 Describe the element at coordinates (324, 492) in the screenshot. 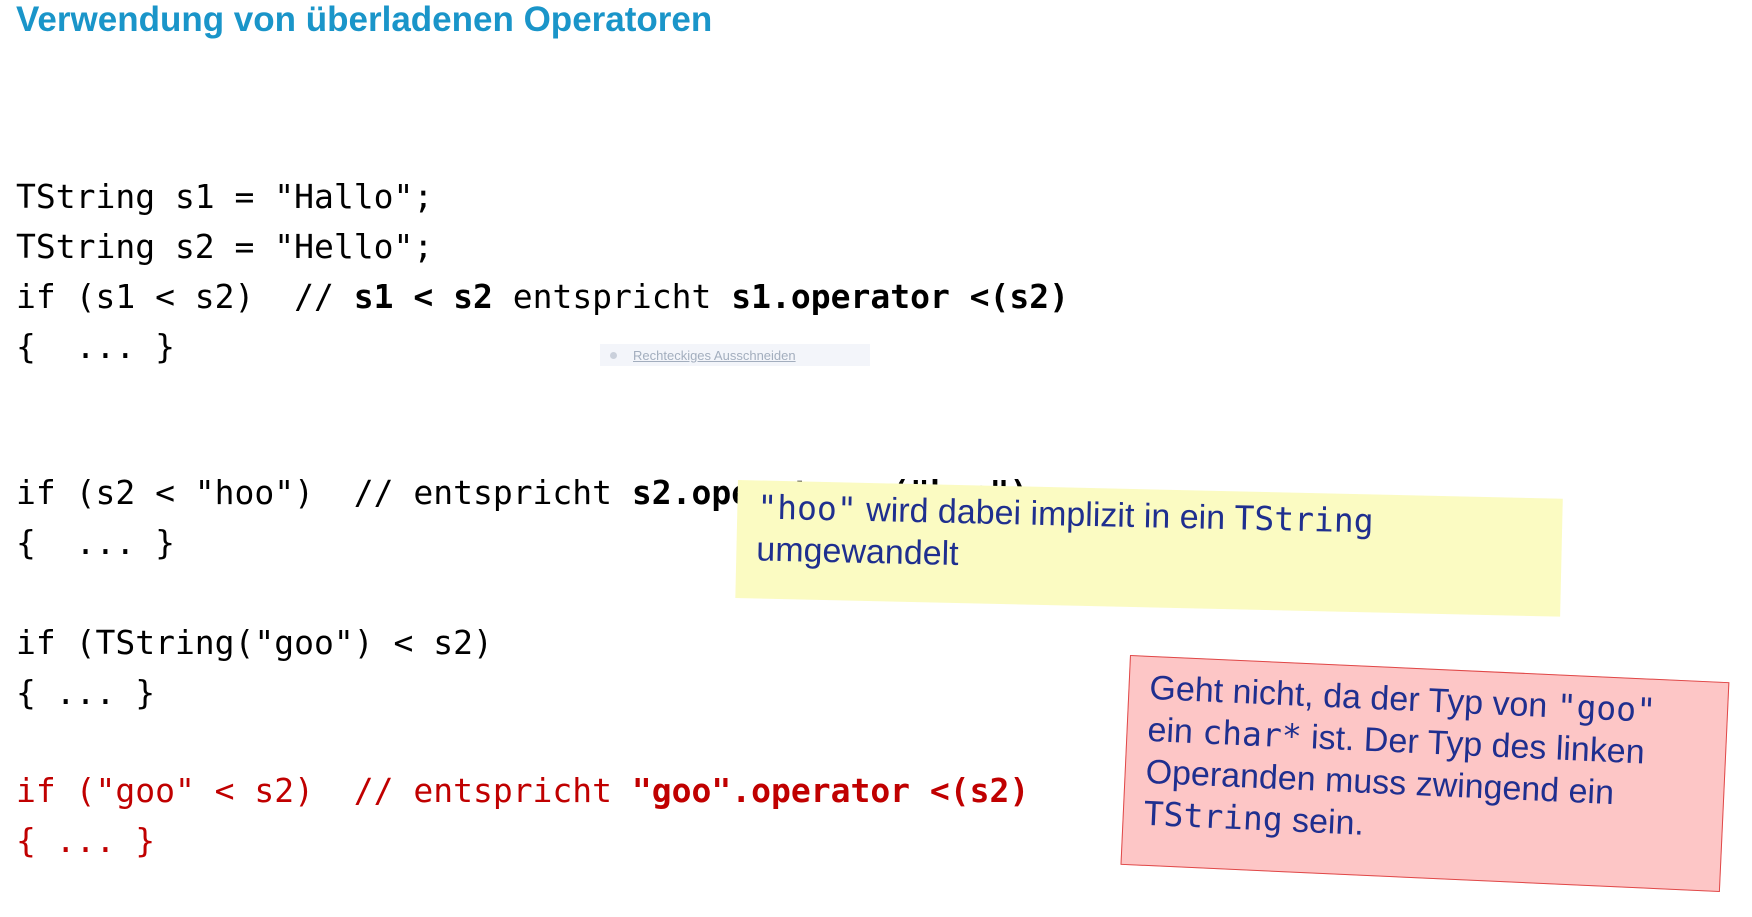

I see `code-text: if (s2 < "hoo") // entspricht` at that location.